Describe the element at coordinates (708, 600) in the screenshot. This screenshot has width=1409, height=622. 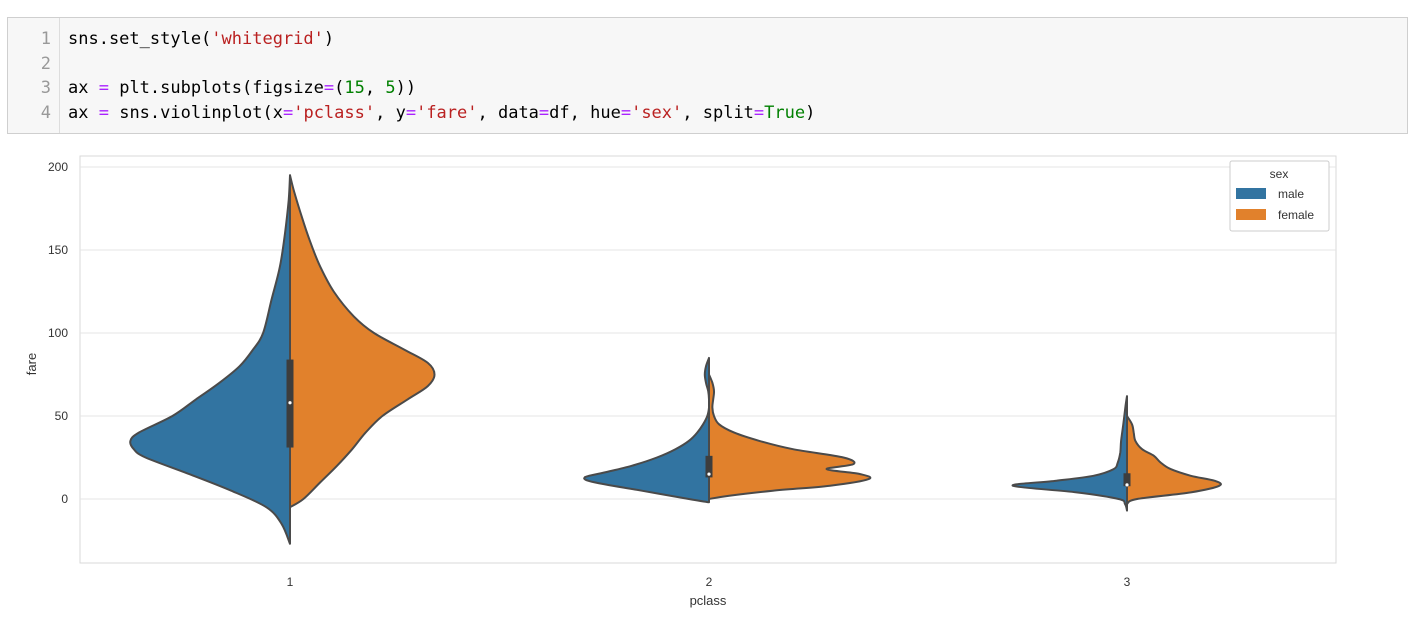
I see `x-axis-label: pclass` at that location.